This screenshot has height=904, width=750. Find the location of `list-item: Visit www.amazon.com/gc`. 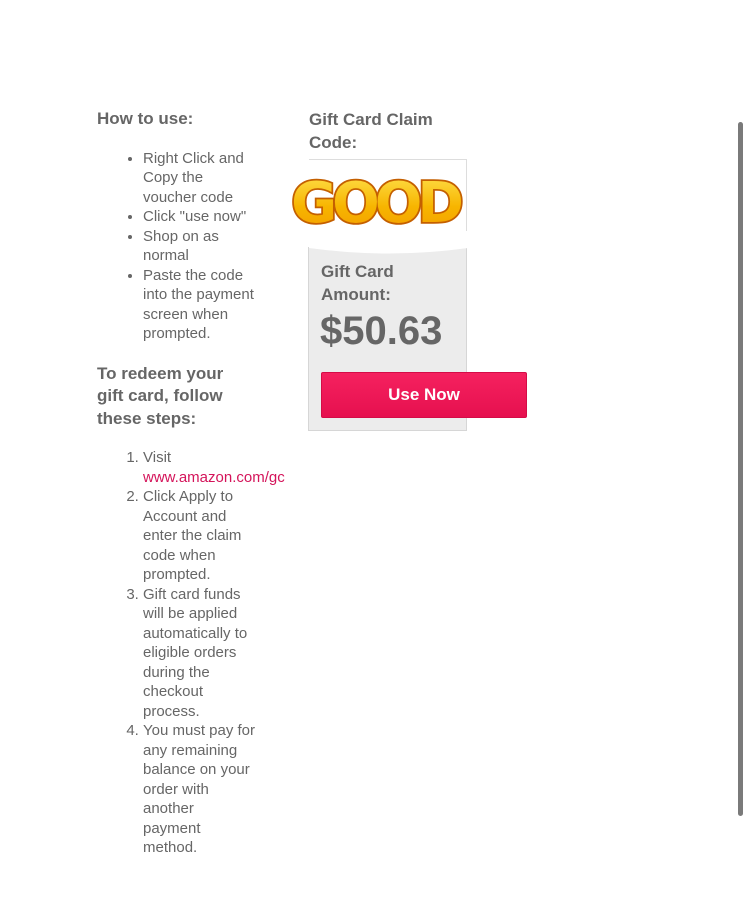

list-item: Visit www.amazon.com/gc is located at coordinates (223, 467).